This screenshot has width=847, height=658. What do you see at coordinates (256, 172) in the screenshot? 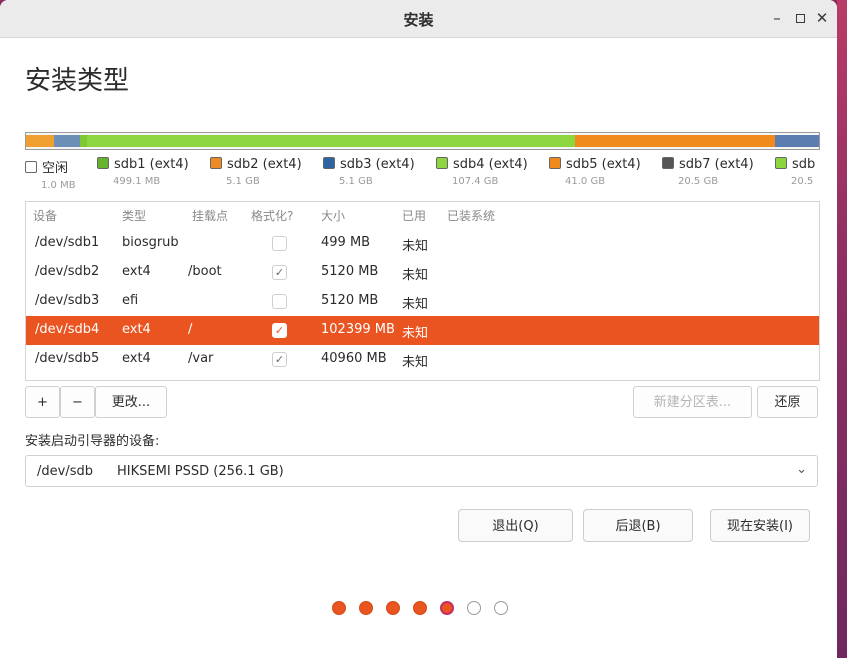
I see `legend-item: sdb2 (ext4) 5.1 GB` at bounding box center [256, 172].